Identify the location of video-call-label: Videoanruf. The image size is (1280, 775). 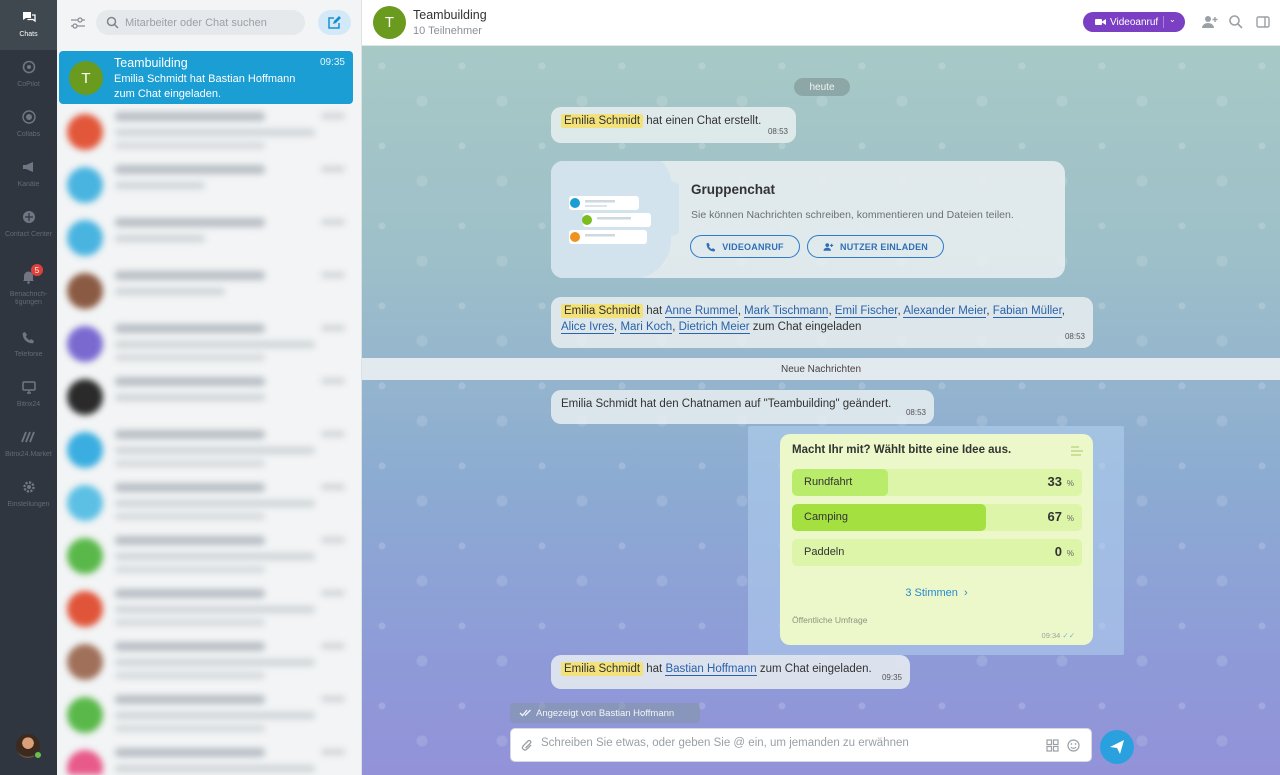
(1134, 22).